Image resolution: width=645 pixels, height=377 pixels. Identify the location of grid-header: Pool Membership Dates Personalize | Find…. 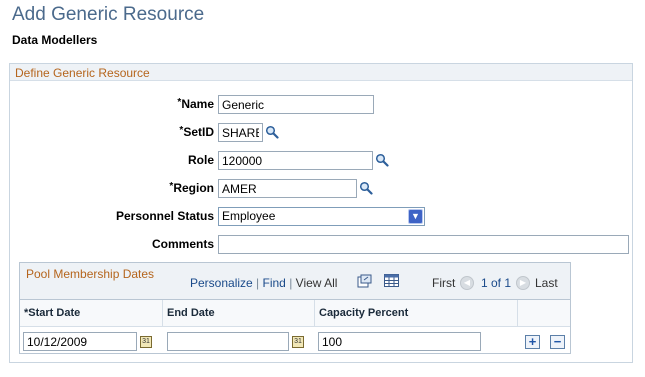
(295, 281).